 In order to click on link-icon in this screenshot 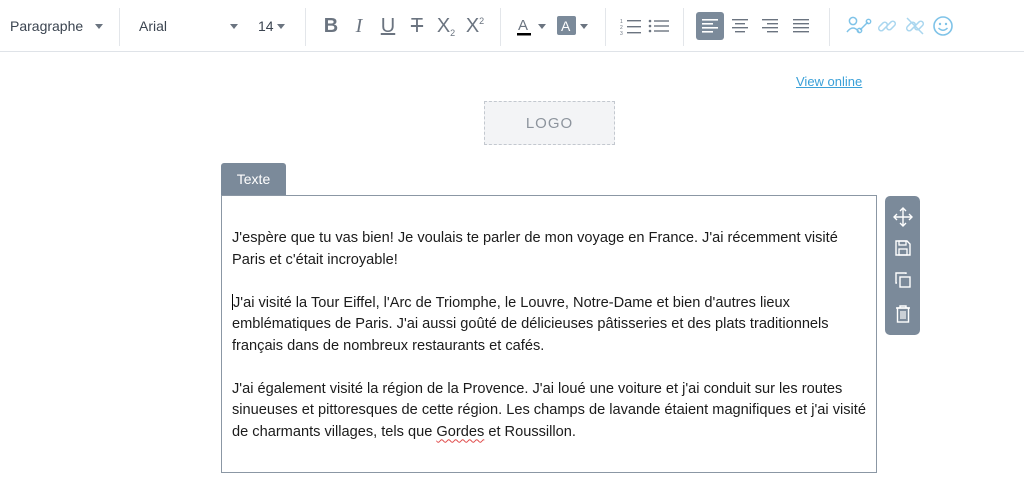, I will do `click(887, 26)`.